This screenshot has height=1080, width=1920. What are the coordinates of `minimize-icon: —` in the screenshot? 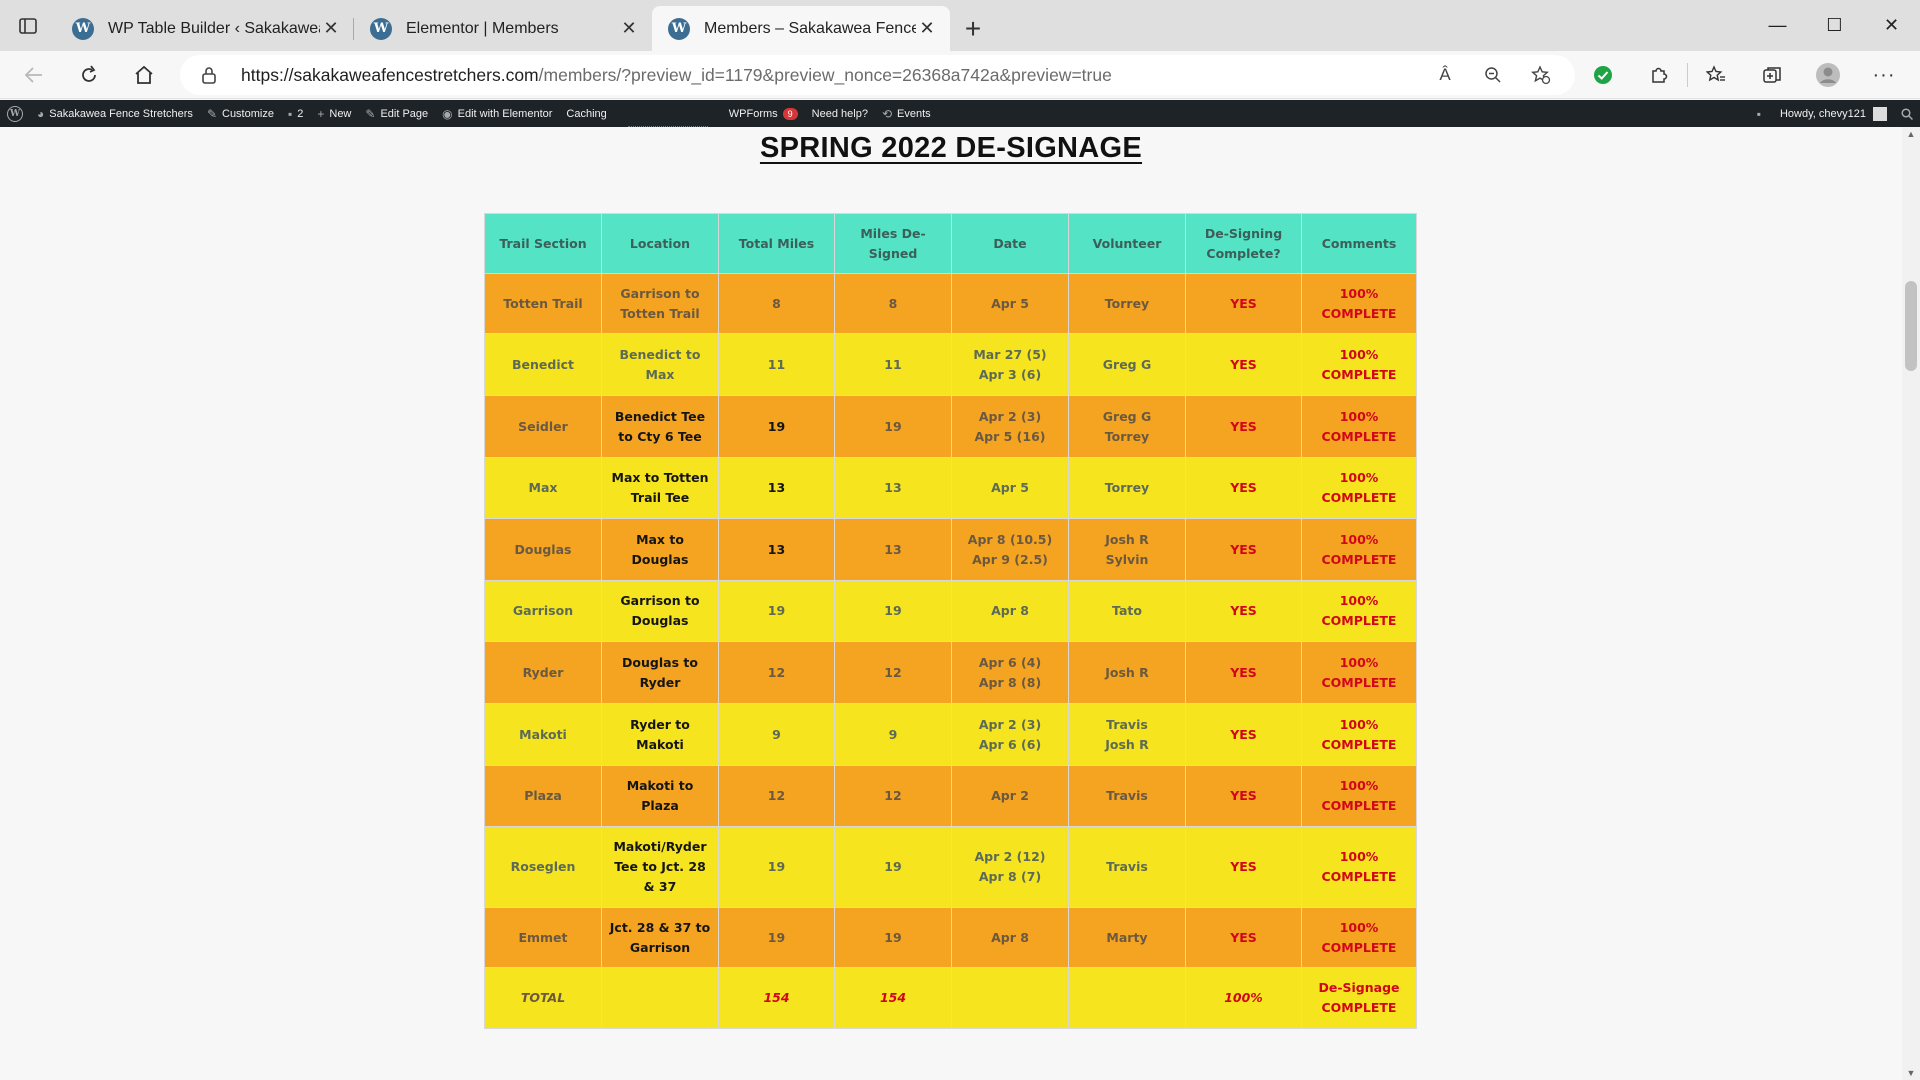 It's located at (1777, 25).